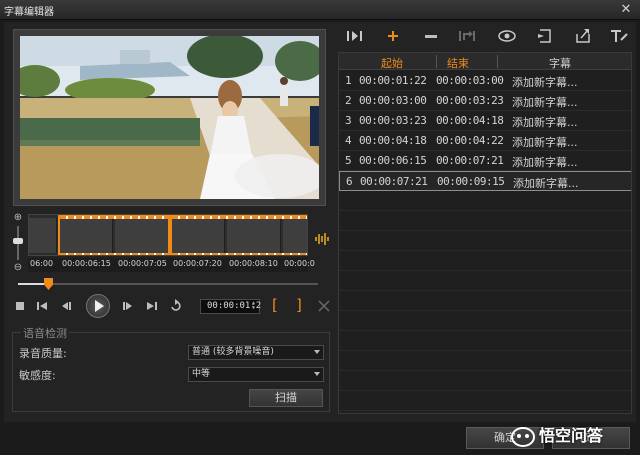 This screenshot has height=455, width=640. Describe the element at coordinates (545, 36) in the screenshot. I see `import-icon` at that location.